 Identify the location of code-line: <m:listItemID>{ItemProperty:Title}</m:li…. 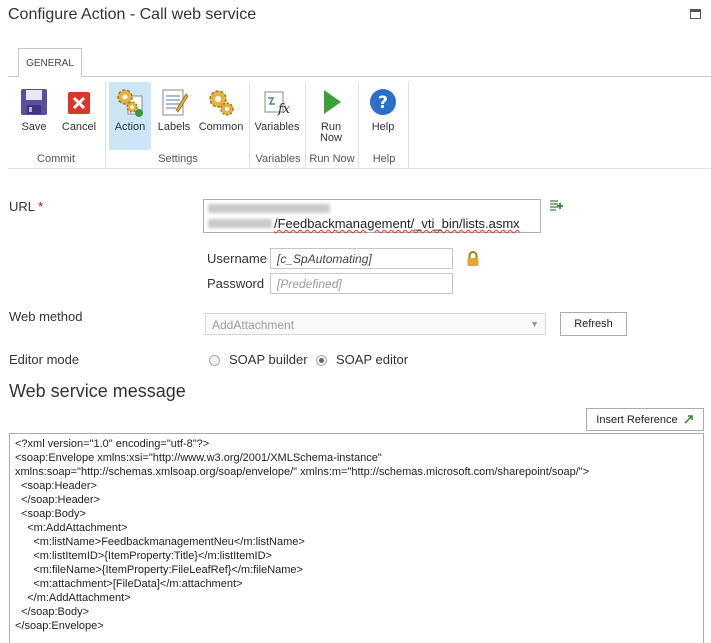
(143, 556).